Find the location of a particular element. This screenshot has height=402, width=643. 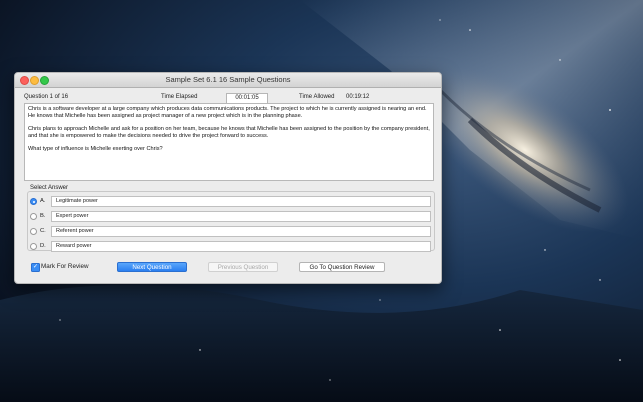

question-counter: Question 1 of 16 is located at coordinates (46, 97).